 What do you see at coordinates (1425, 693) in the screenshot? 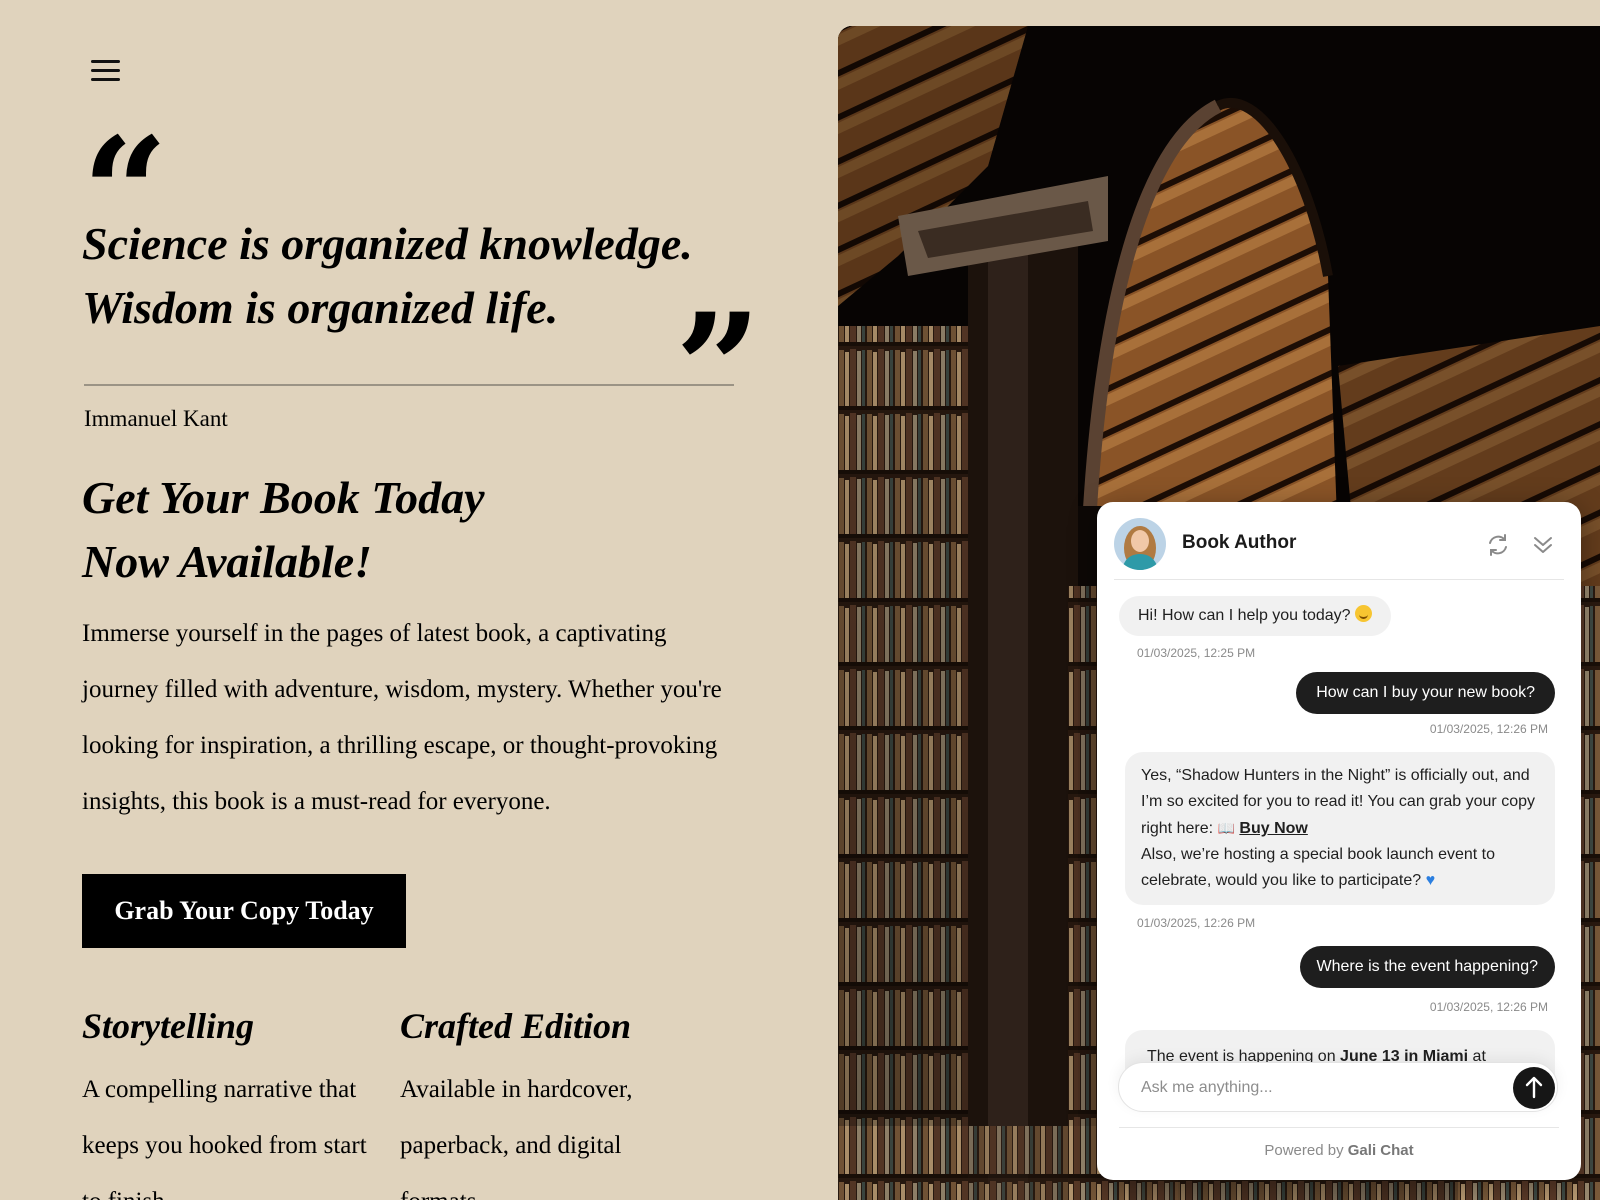
I see `user-message: How can I buy your new book?` at bounding box center [1425, 693].